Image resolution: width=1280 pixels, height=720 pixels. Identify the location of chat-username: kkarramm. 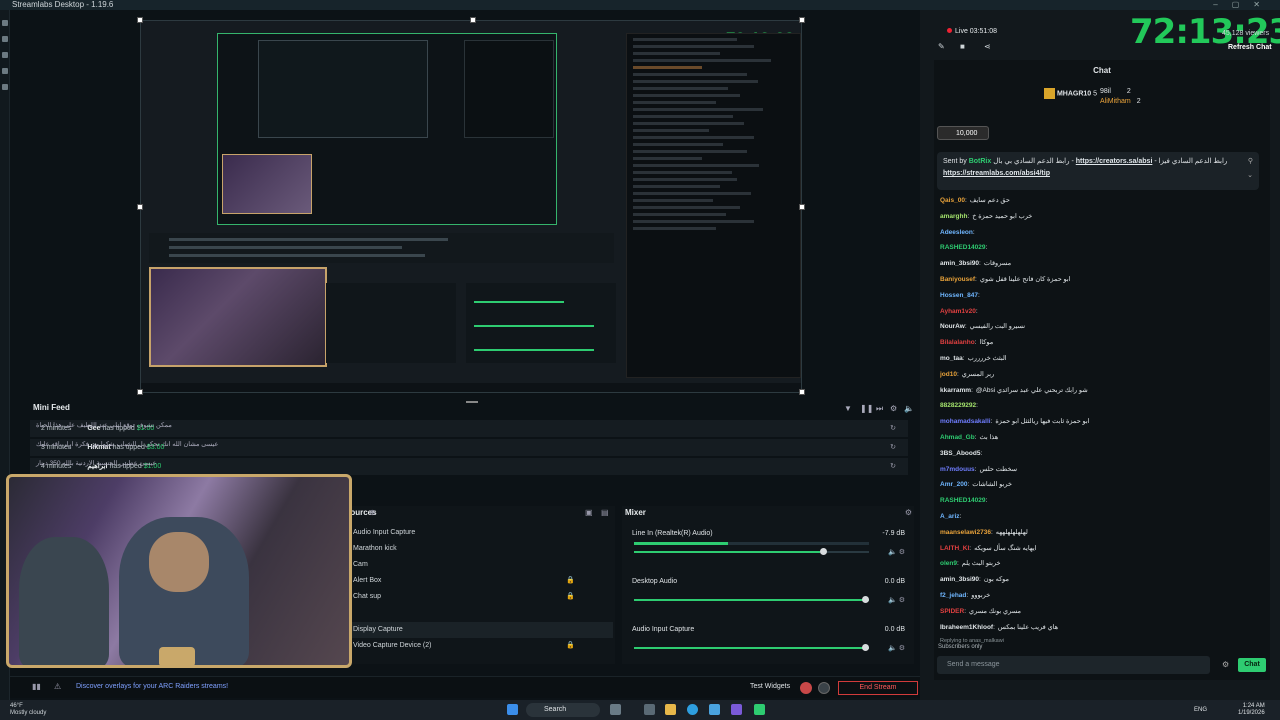
(955, 390).